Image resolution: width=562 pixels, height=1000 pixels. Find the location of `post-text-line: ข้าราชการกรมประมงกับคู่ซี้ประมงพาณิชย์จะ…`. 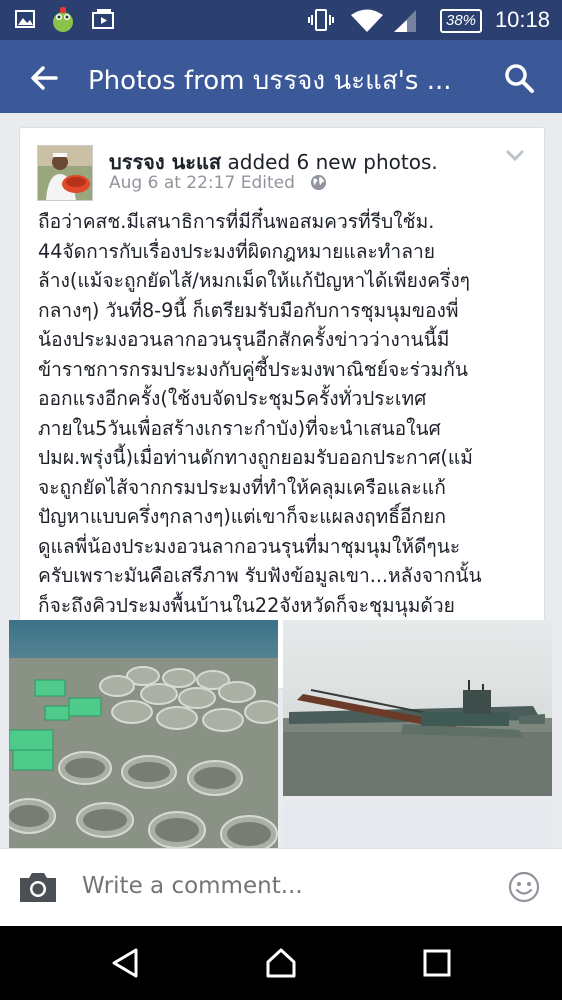

post-text-line: ข้าราชการกรมประมงกับคู่ซี้ประมงพาณิชย์จะ… is located at coordinates (253, 369).